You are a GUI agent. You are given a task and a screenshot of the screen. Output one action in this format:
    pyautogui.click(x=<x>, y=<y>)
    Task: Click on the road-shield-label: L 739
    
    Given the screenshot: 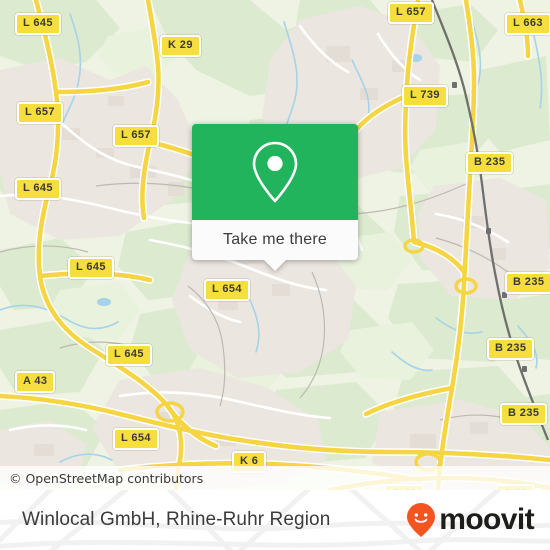 What is the action you would take?
    pyautogui.click(x=425, y=96)
    